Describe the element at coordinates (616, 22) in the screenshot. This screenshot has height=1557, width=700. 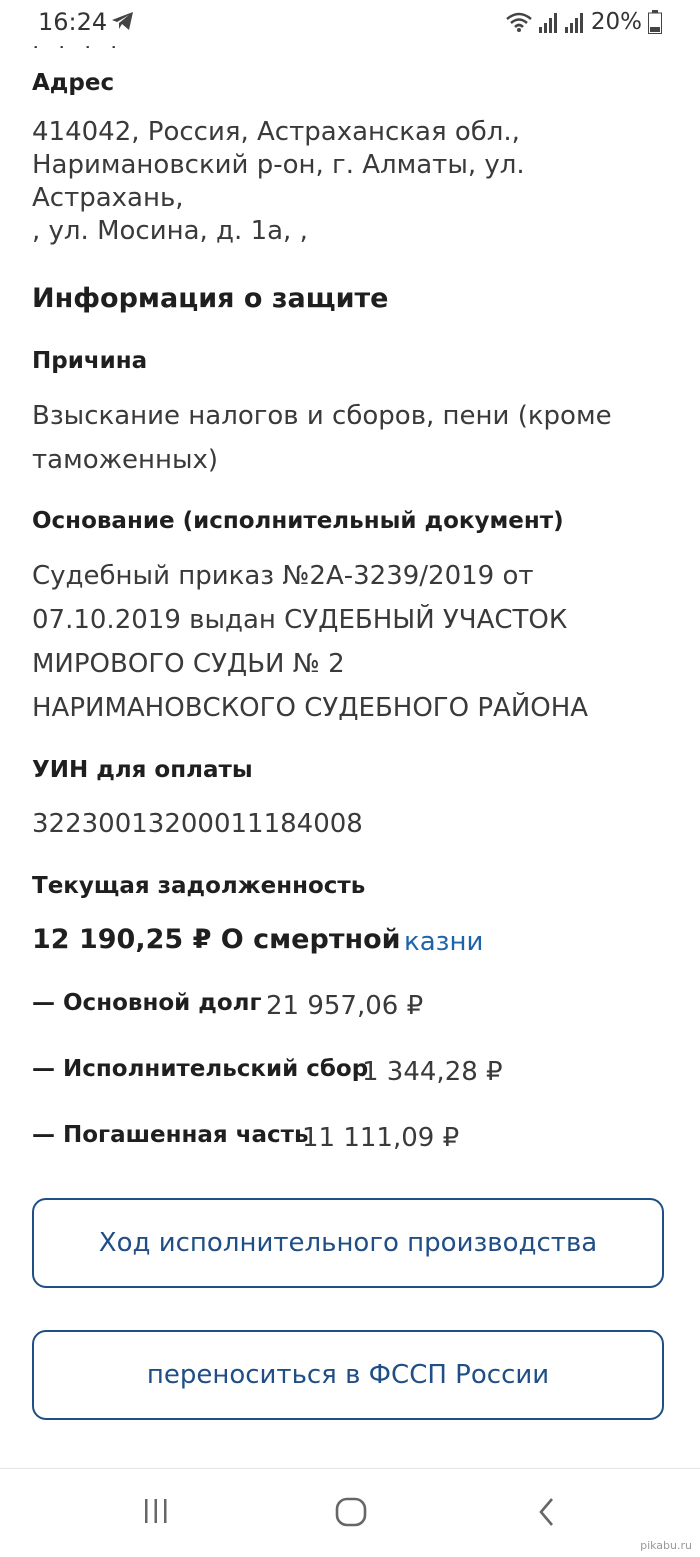
I see `battery-percent: 20%` at that location.